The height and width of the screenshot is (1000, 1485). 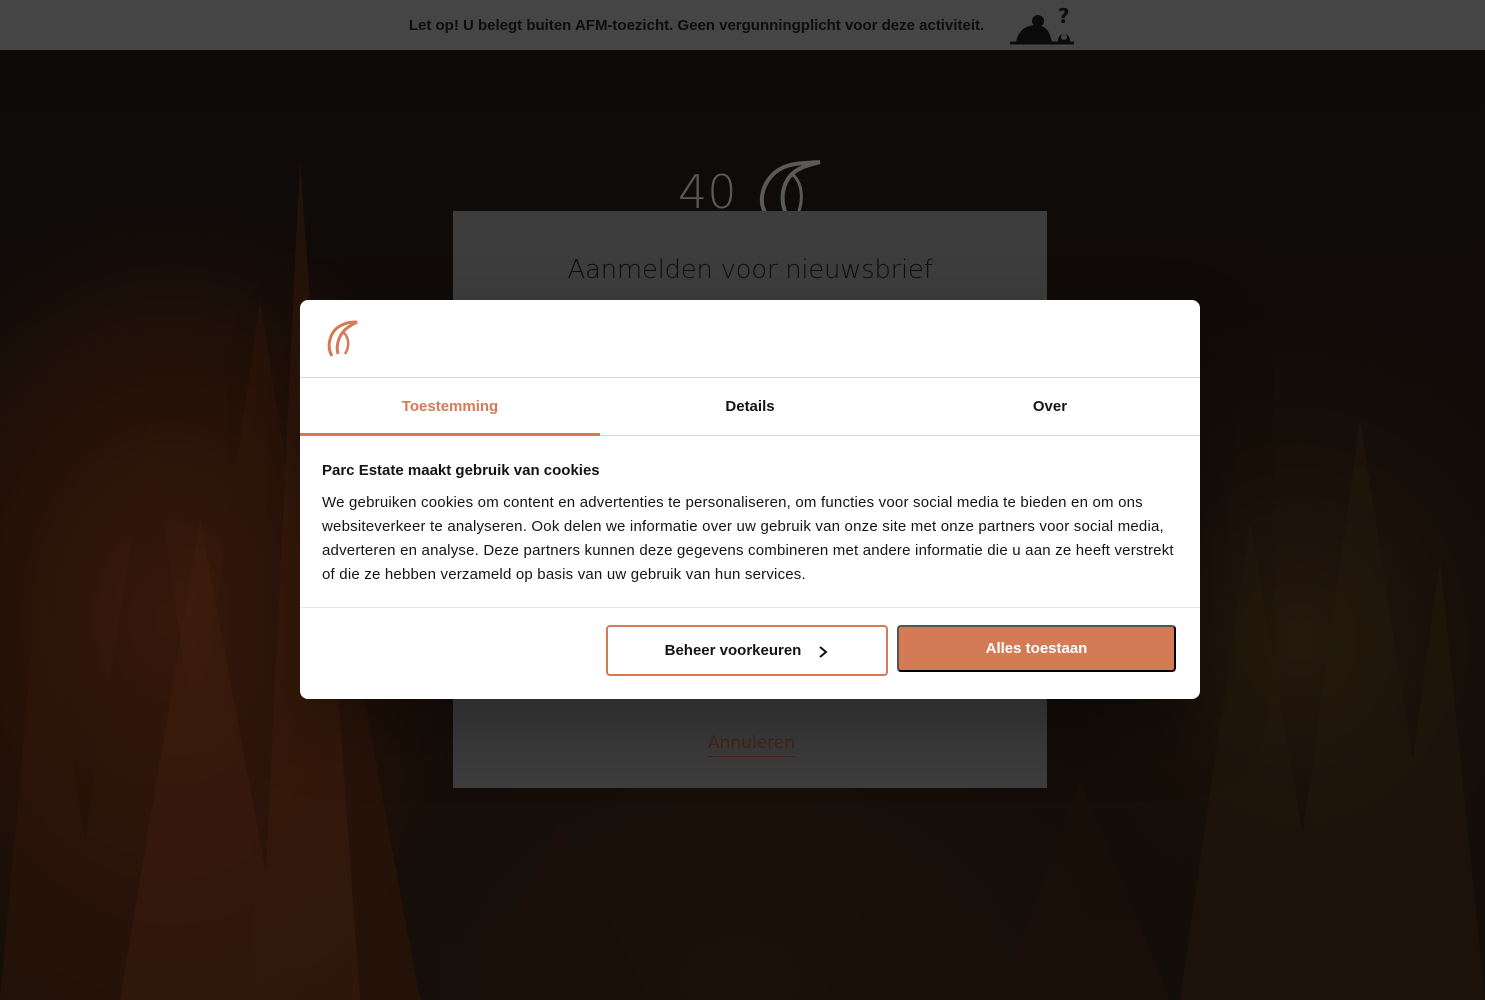 I want to click on tab-details: Details, so click(x=750, y=406).